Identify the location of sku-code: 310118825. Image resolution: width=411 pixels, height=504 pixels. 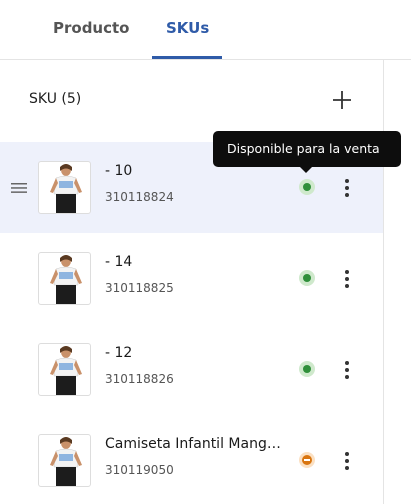
(139, 288).